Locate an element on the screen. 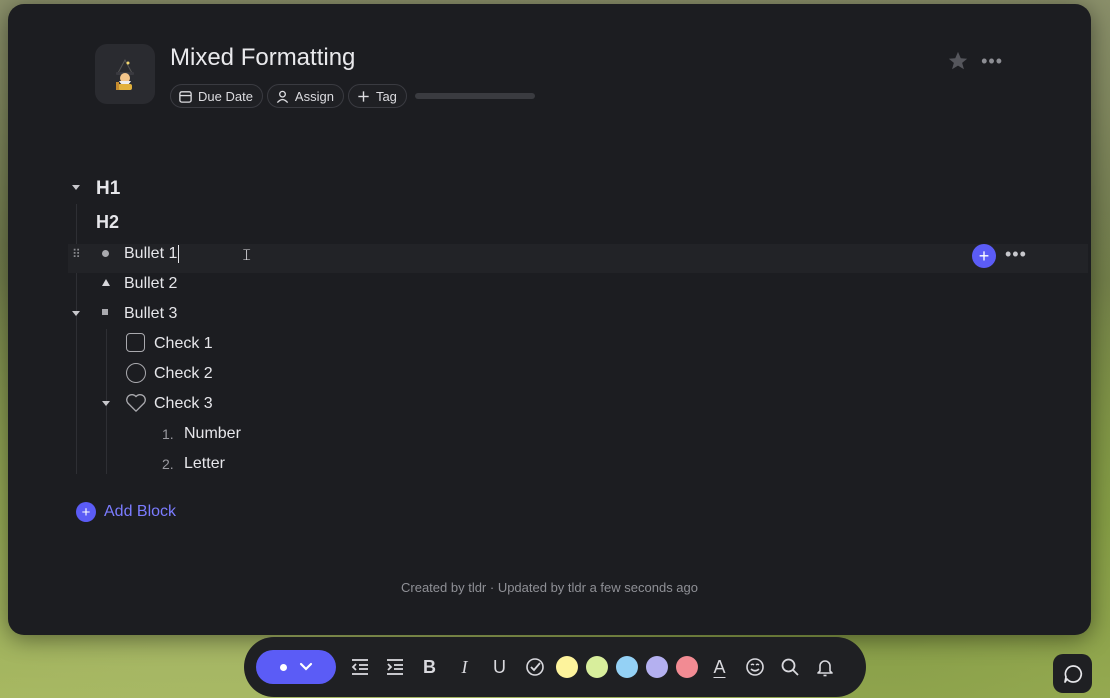  wizard-icon is located at coordinates (125, 74).